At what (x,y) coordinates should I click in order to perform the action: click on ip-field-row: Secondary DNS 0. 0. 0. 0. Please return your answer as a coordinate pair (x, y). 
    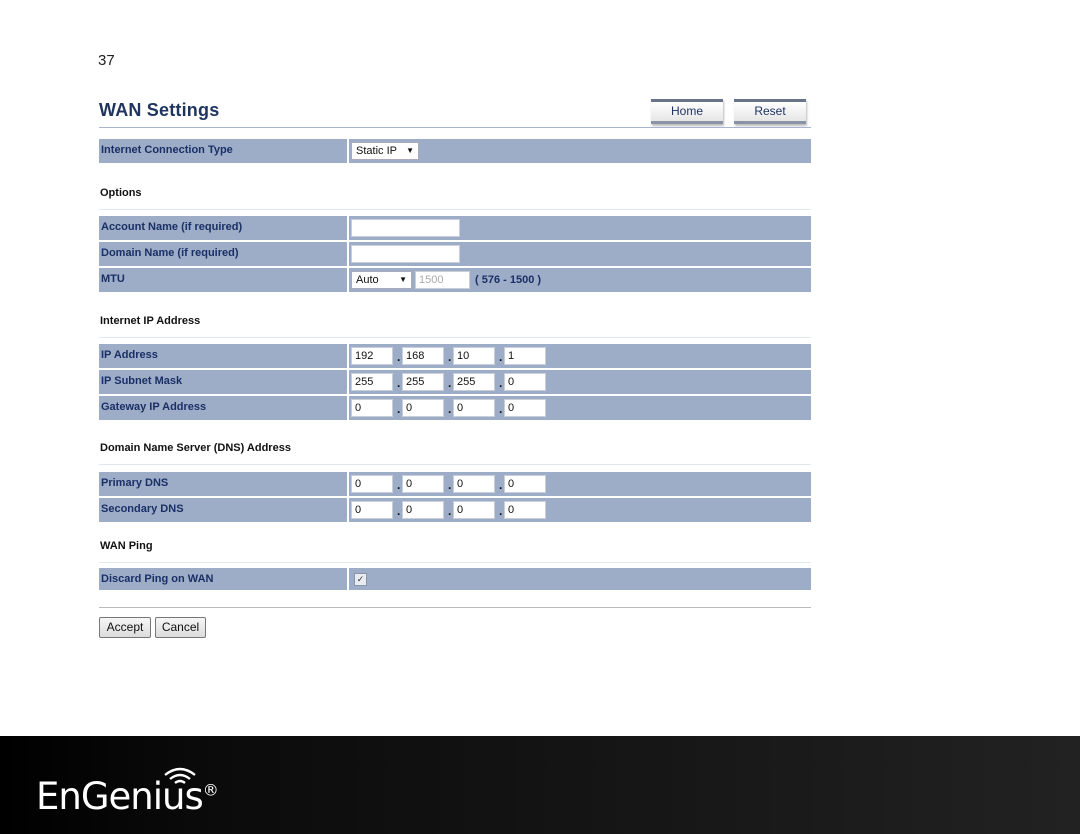
    Looking at the image, I should click on (455, 510).